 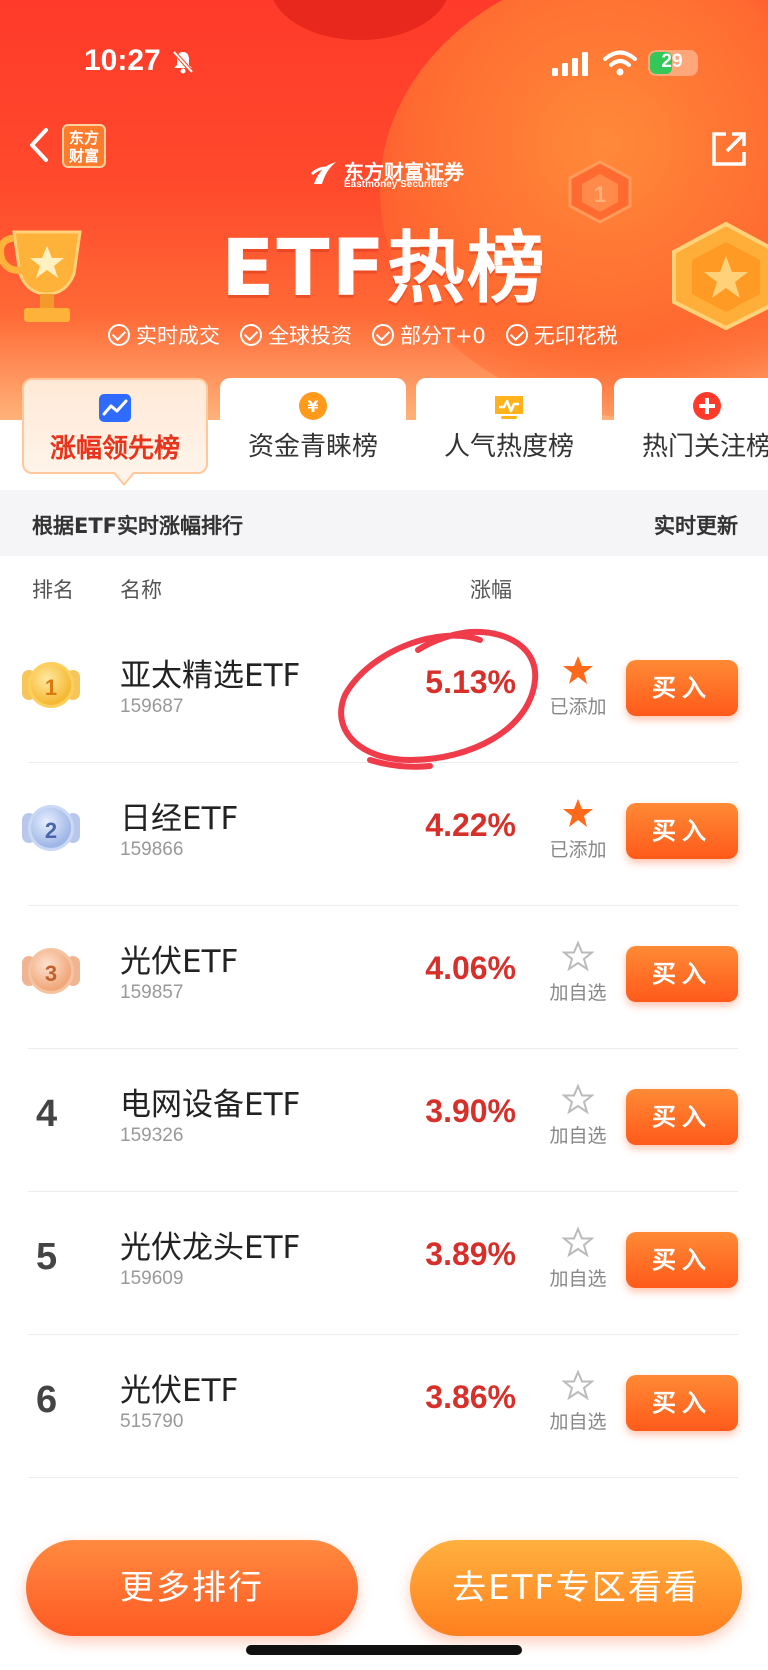 I want to click on table-header: 排名 名称 涨幅, so click(x=384, y=588).